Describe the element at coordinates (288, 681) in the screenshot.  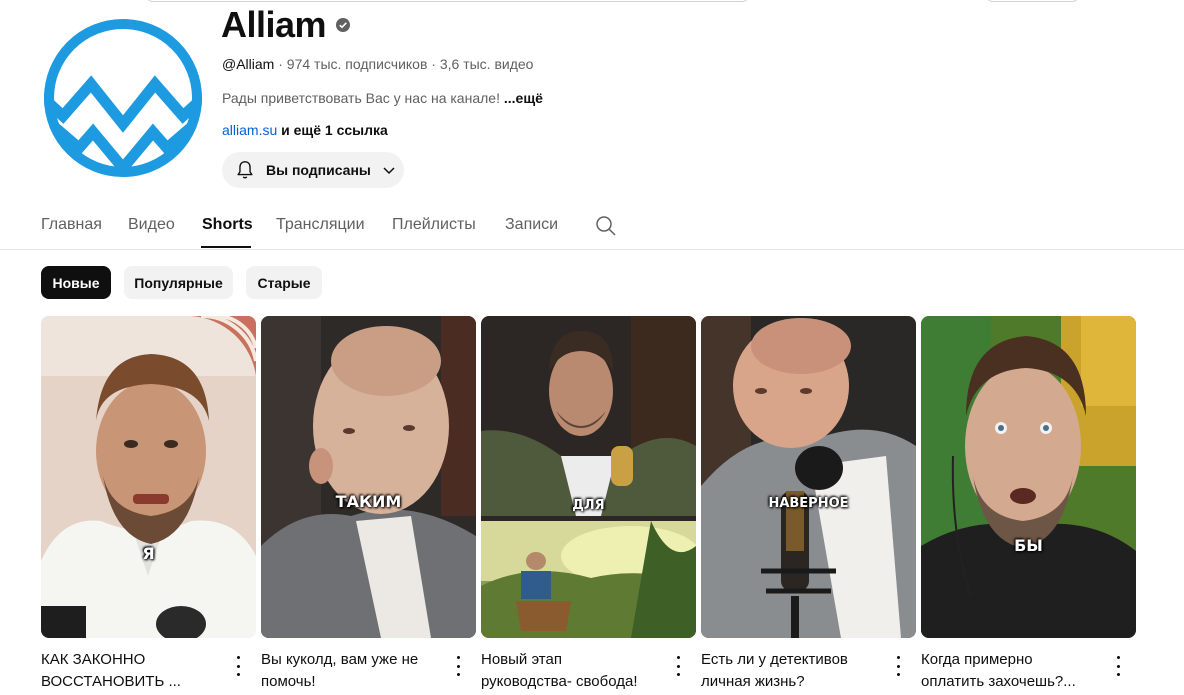
I see `short-title-line: помочь!` at that location.